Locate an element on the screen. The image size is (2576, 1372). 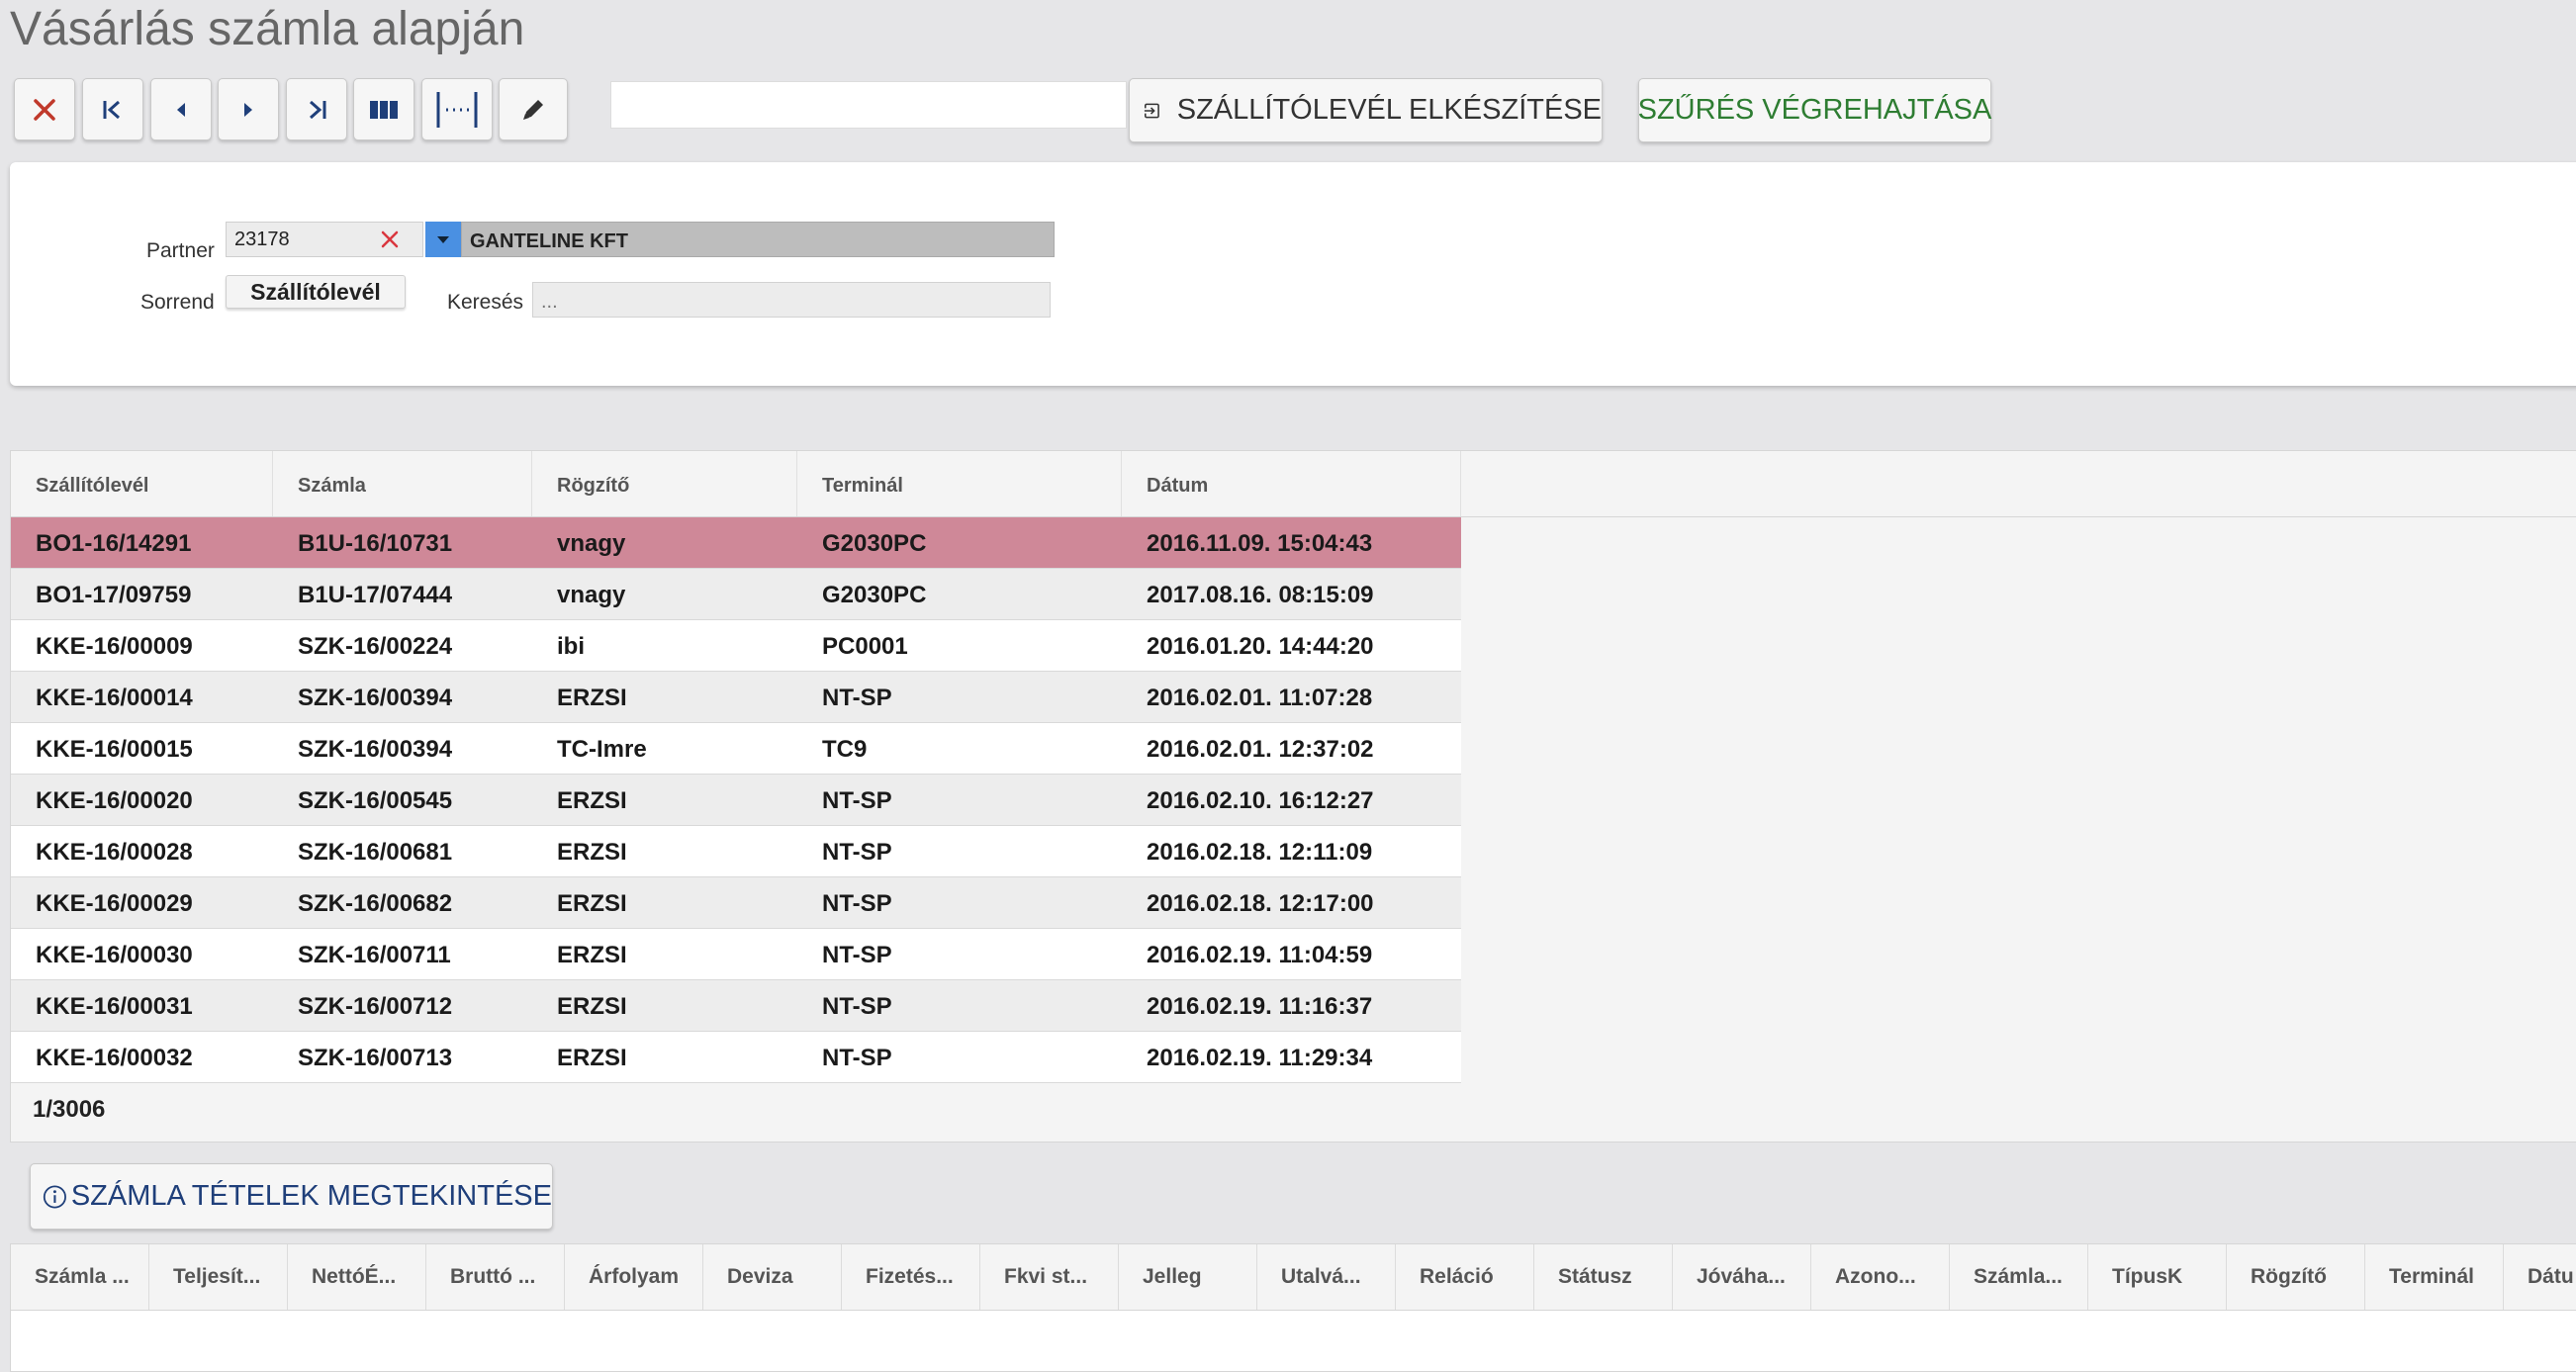
column-width-icon is located at coordinates (457, 109).